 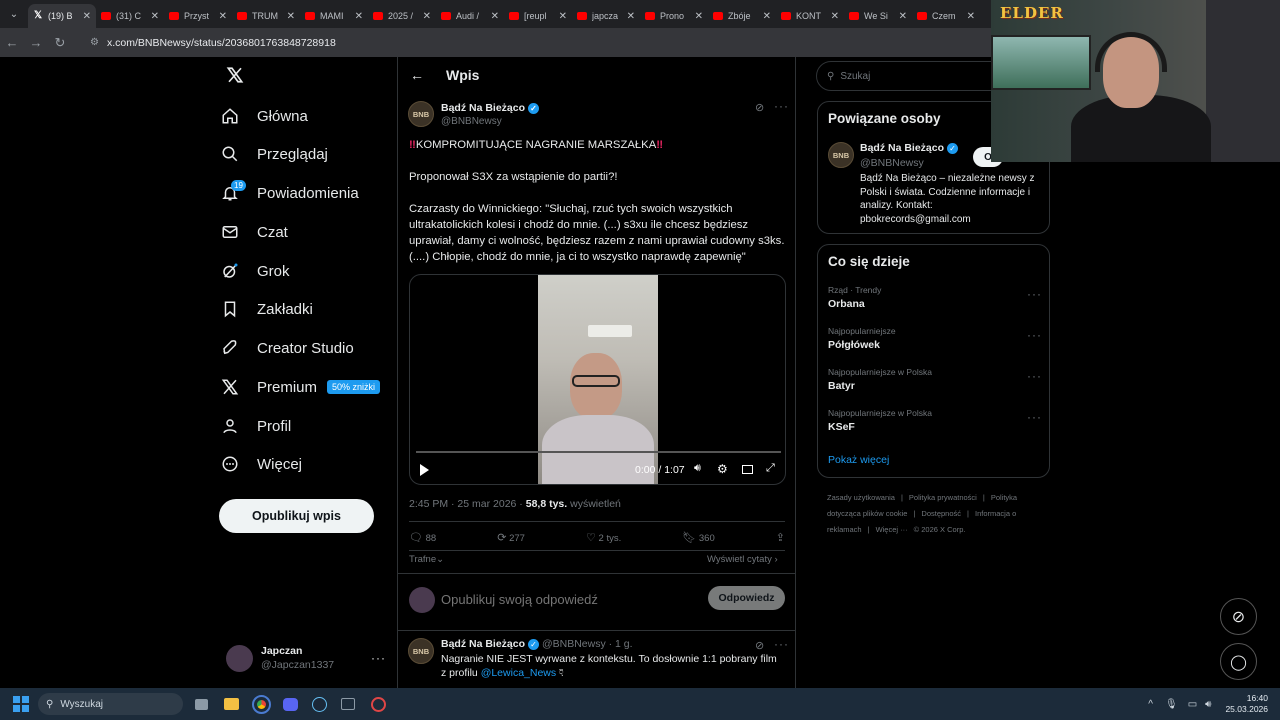 I want to click on nav-item-bookmark: Zakładki, so click(x=266, y=309).